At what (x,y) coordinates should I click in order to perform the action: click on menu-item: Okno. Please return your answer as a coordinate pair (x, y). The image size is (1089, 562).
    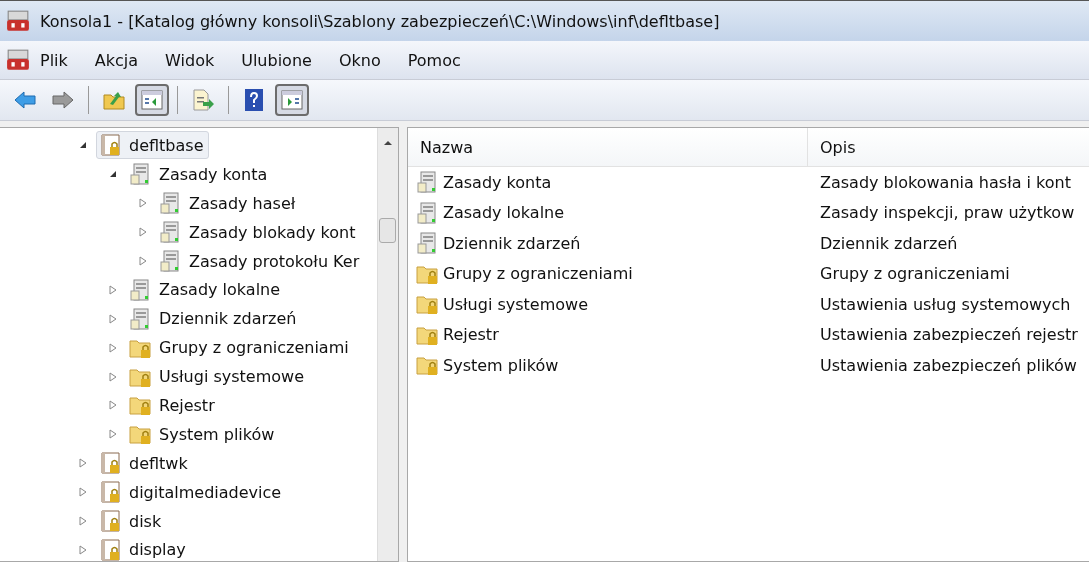
    Looking at the image, I should click on (366, 60).